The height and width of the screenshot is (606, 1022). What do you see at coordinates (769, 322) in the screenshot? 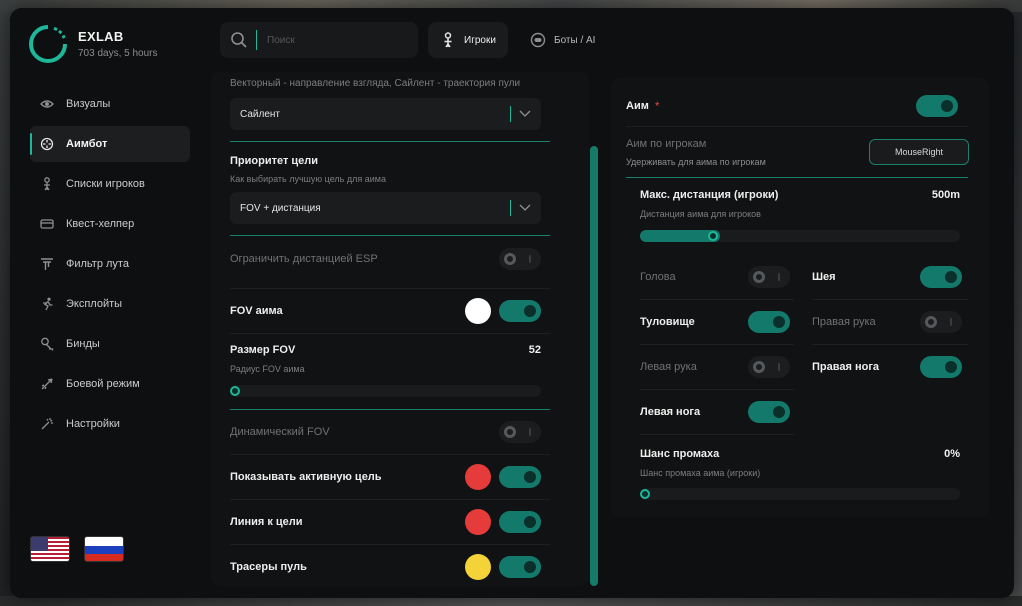
I see `bone-torso-toggle` at bounding box center [769, 322].